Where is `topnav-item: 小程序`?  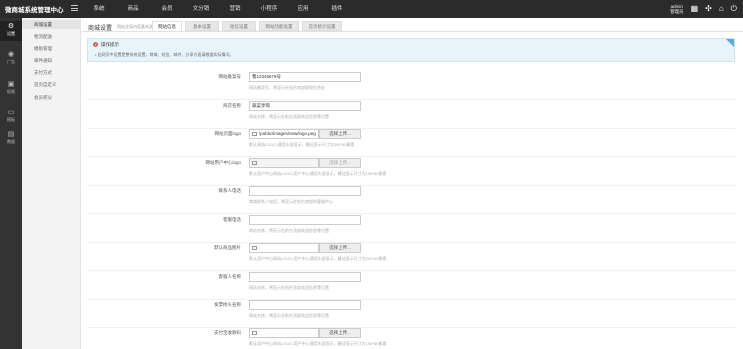 topnav-item: 小程序 is located at coordinates (269, 9).